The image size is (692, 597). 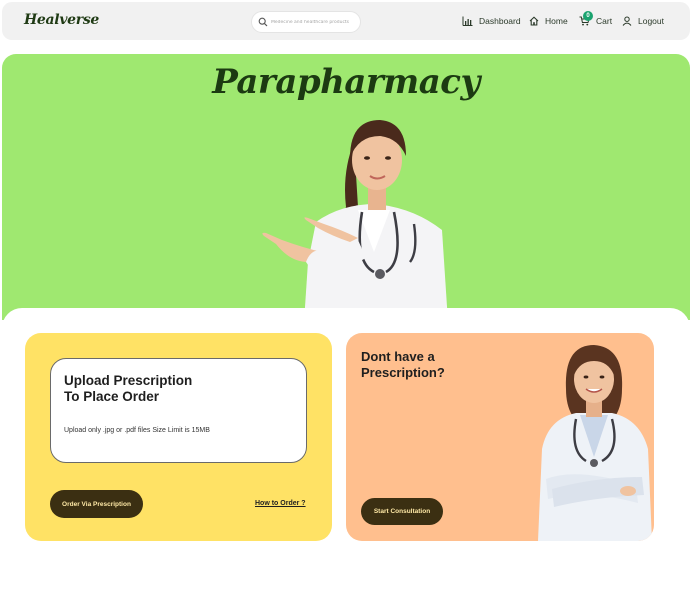 What do you see at coordinates (112, 396) in the screenshot?
I see `upload-title-line2: To Place Order` at bounding box center [112, 396].